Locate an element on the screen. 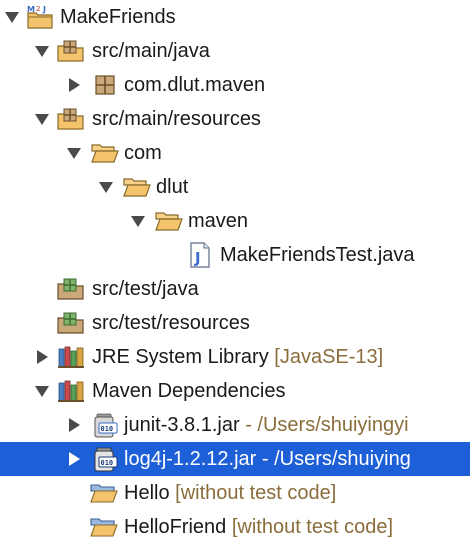 This screenshot has height=546, width=470. project-name: Hello is located at coordinates (147, 493).